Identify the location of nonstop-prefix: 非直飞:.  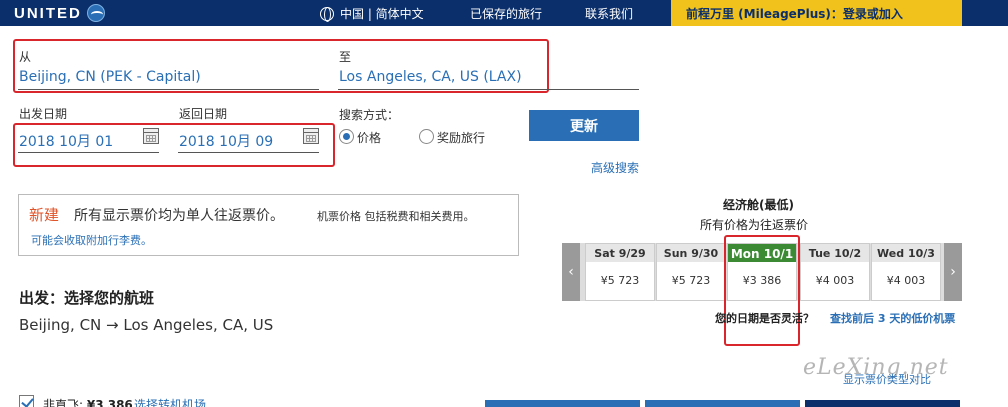
(65, 402).